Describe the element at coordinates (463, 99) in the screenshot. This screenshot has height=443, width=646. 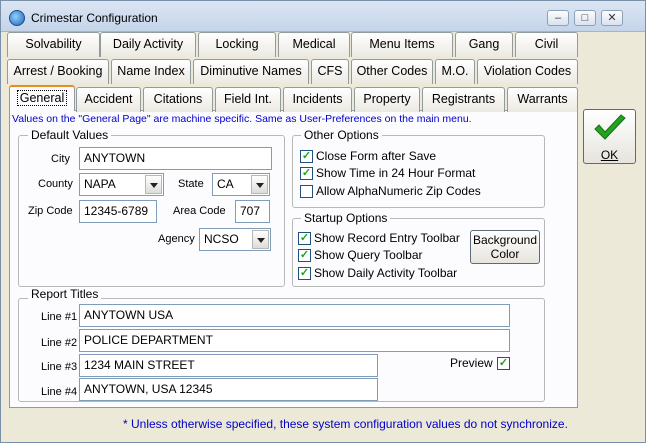
I see `tab-registrants: Registrants` at that location.